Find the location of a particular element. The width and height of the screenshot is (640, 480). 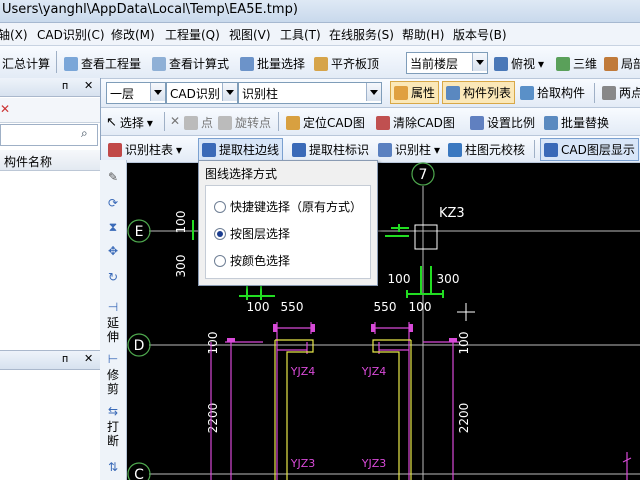

vertical-toolbar: ✎ ⟳ ⧗ ✥ ↻ ⊣ 延伸 ⊢ 修剪 ⇆ 打断 ⇅ is located at coordinates (113, 320).